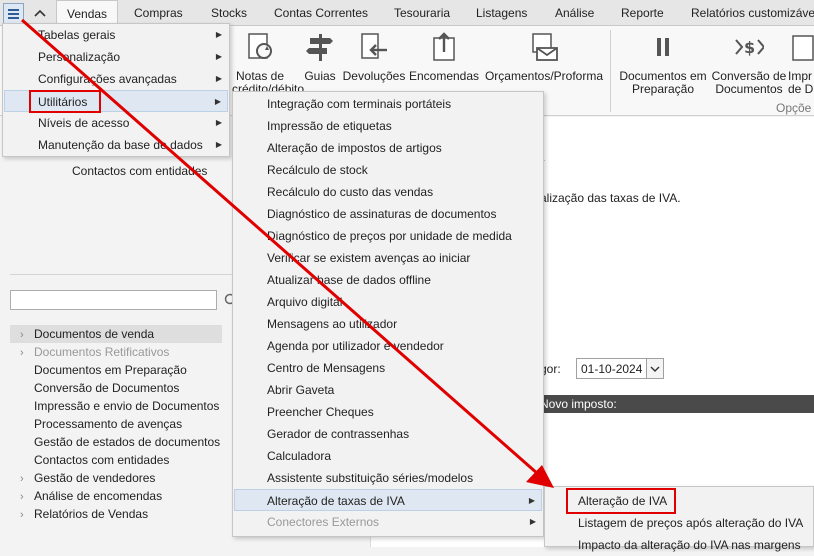 This screenshot has height=556, width=814. I want to click on menu-item-preencher-cheques: Preencher Cheques, so click(388, 412).